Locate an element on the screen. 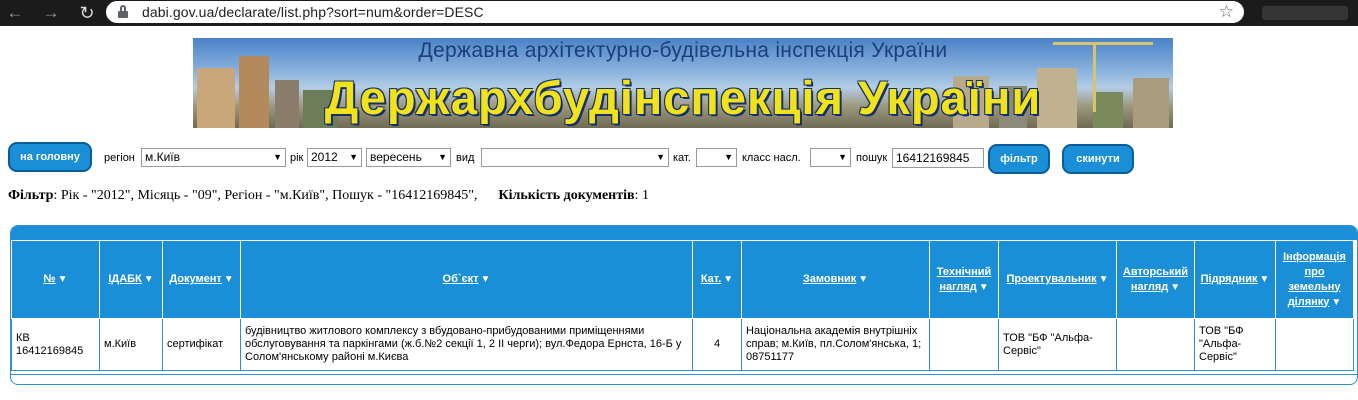  document-count-label: Кількість документів is located at coordinates (566, 195).